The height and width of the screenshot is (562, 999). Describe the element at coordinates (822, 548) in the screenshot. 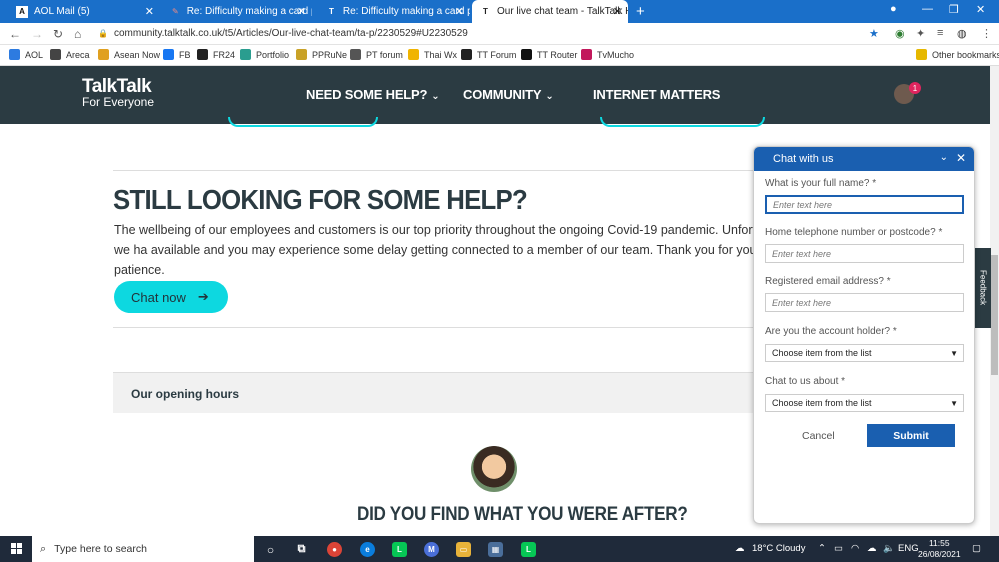

I see `show-hidden-icons-icon: ⌃` at that location.